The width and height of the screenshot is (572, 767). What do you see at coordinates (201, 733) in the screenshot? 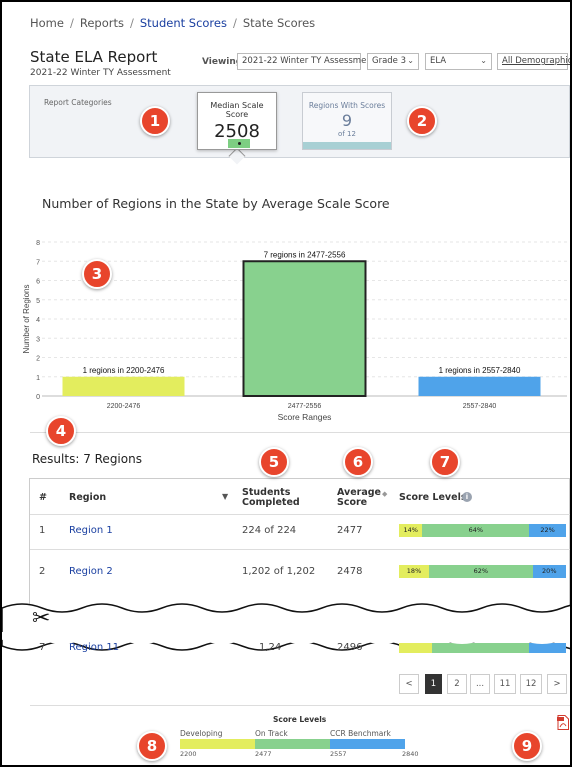
I see `legend-developing-label: Developing` at bounding box center [201, 733].